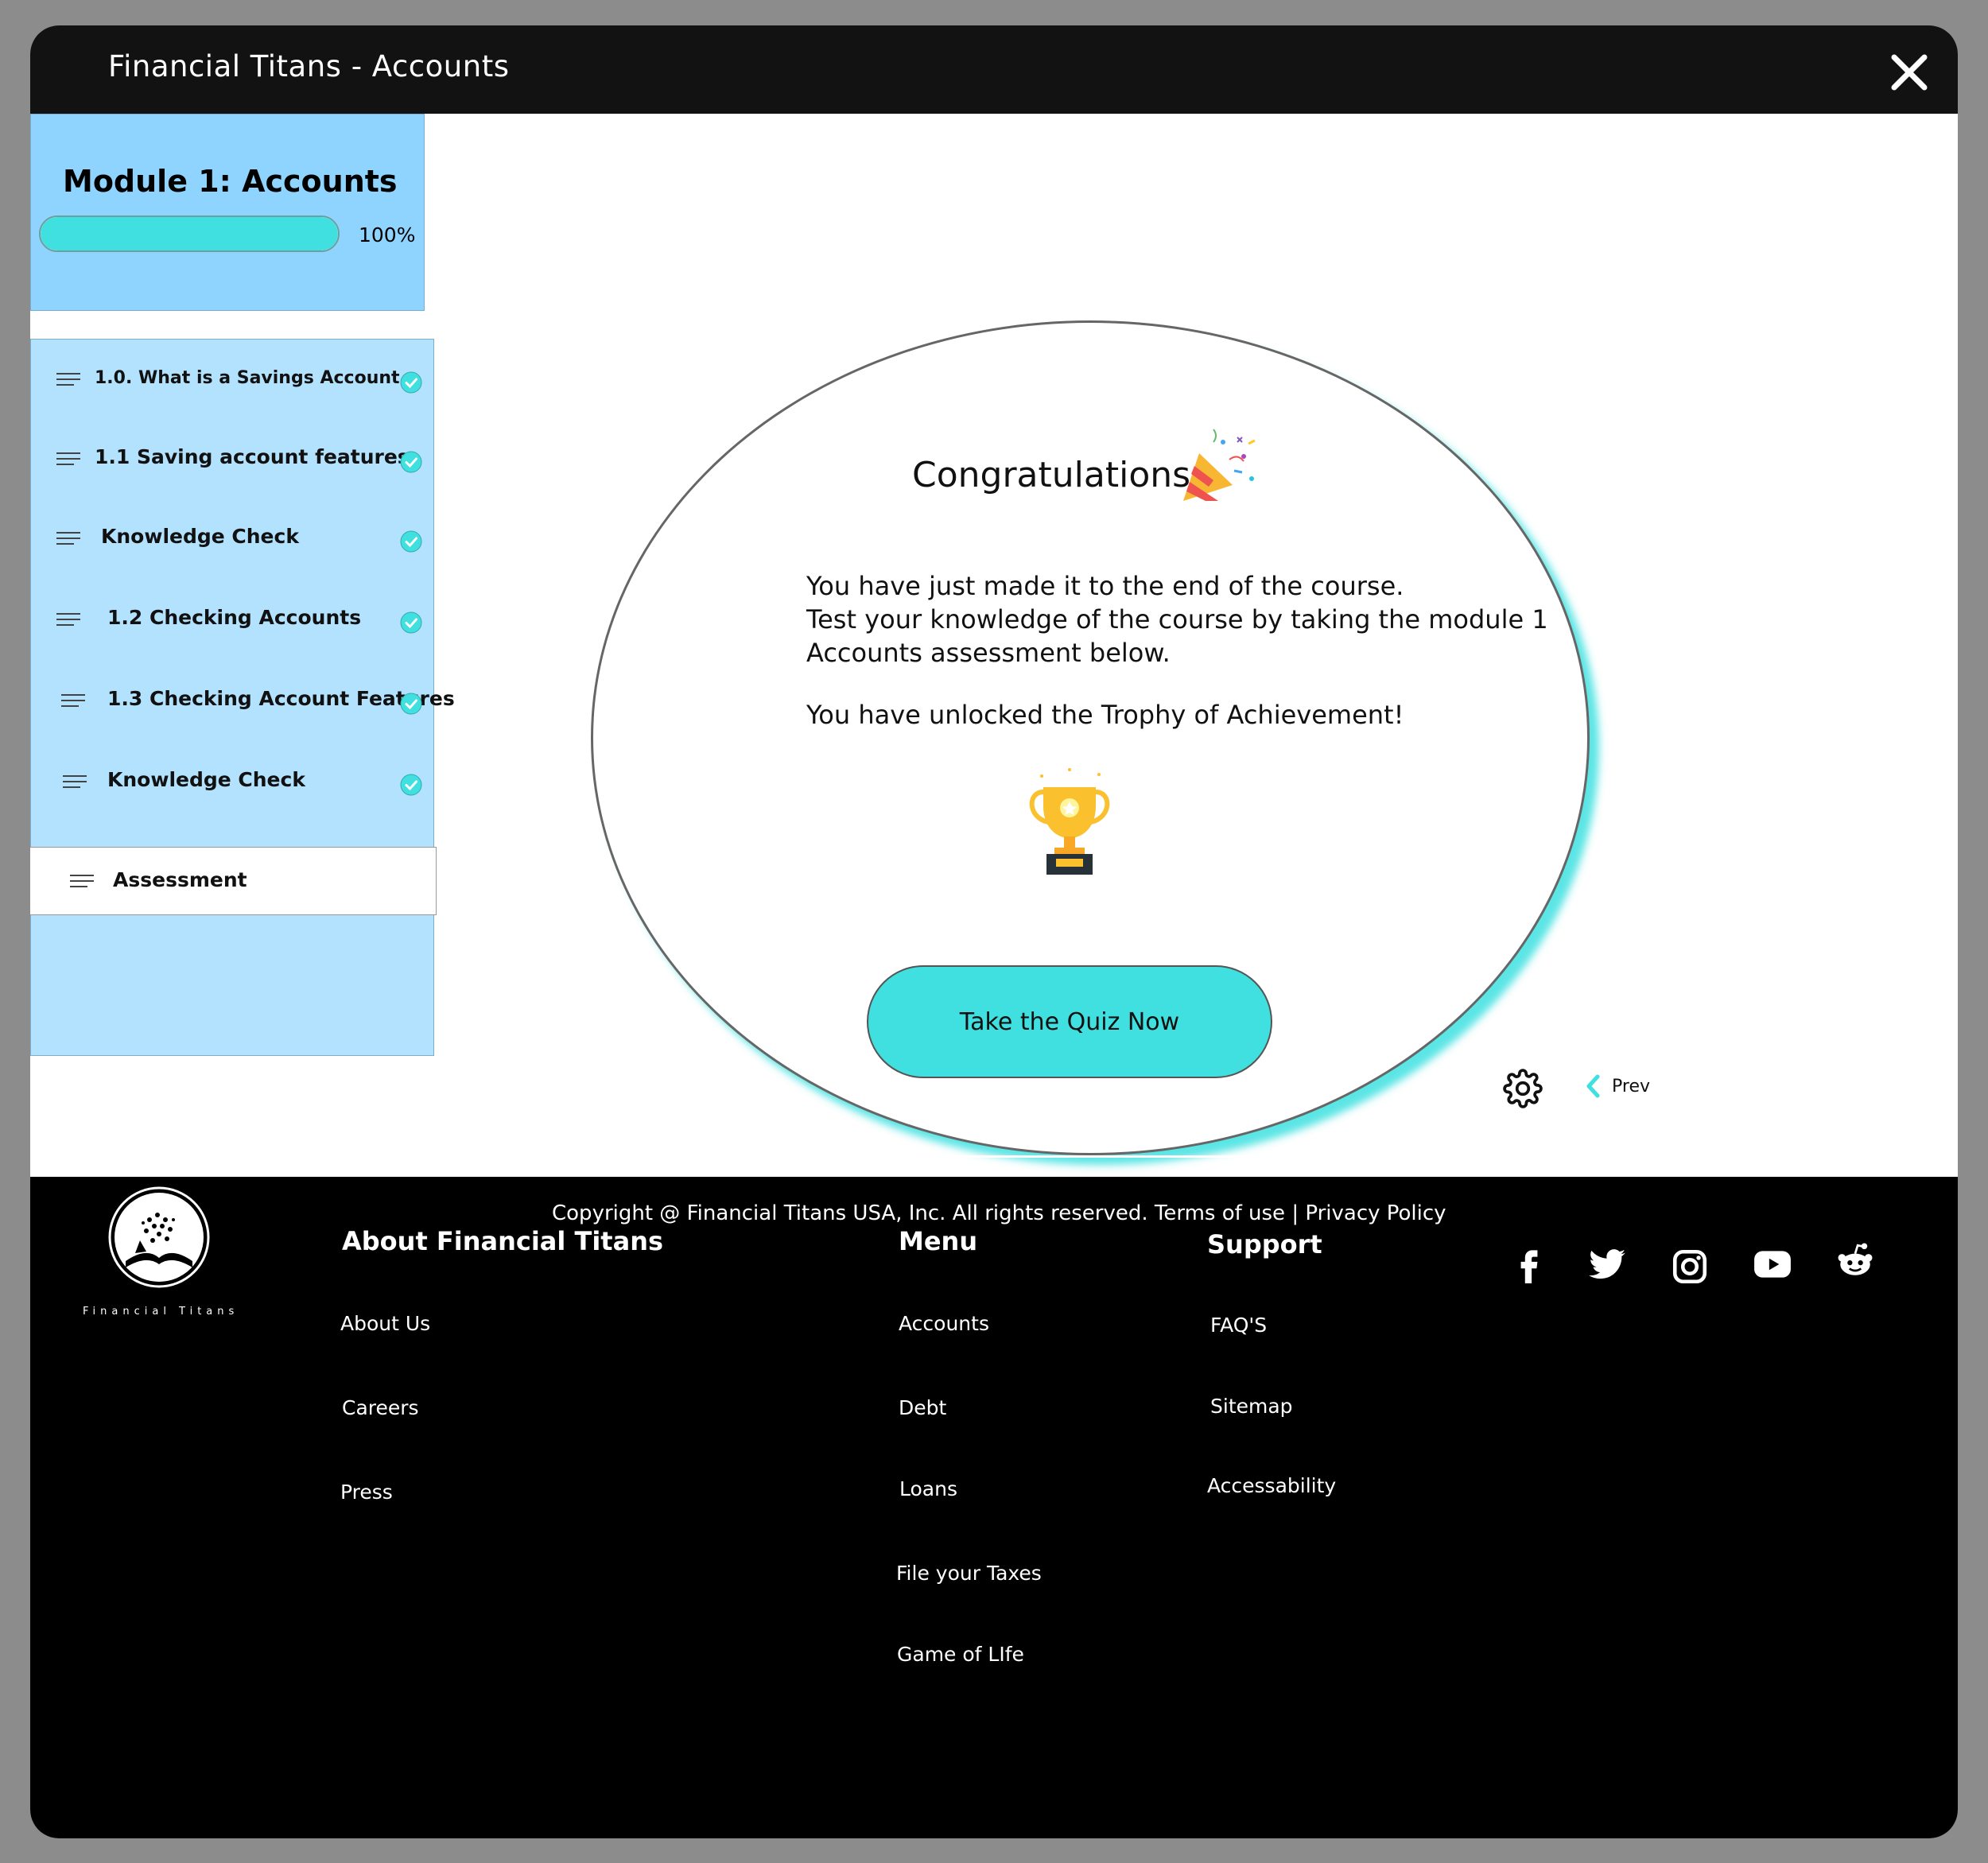  I want to click on facebook-icon, so click(1529, 1263).